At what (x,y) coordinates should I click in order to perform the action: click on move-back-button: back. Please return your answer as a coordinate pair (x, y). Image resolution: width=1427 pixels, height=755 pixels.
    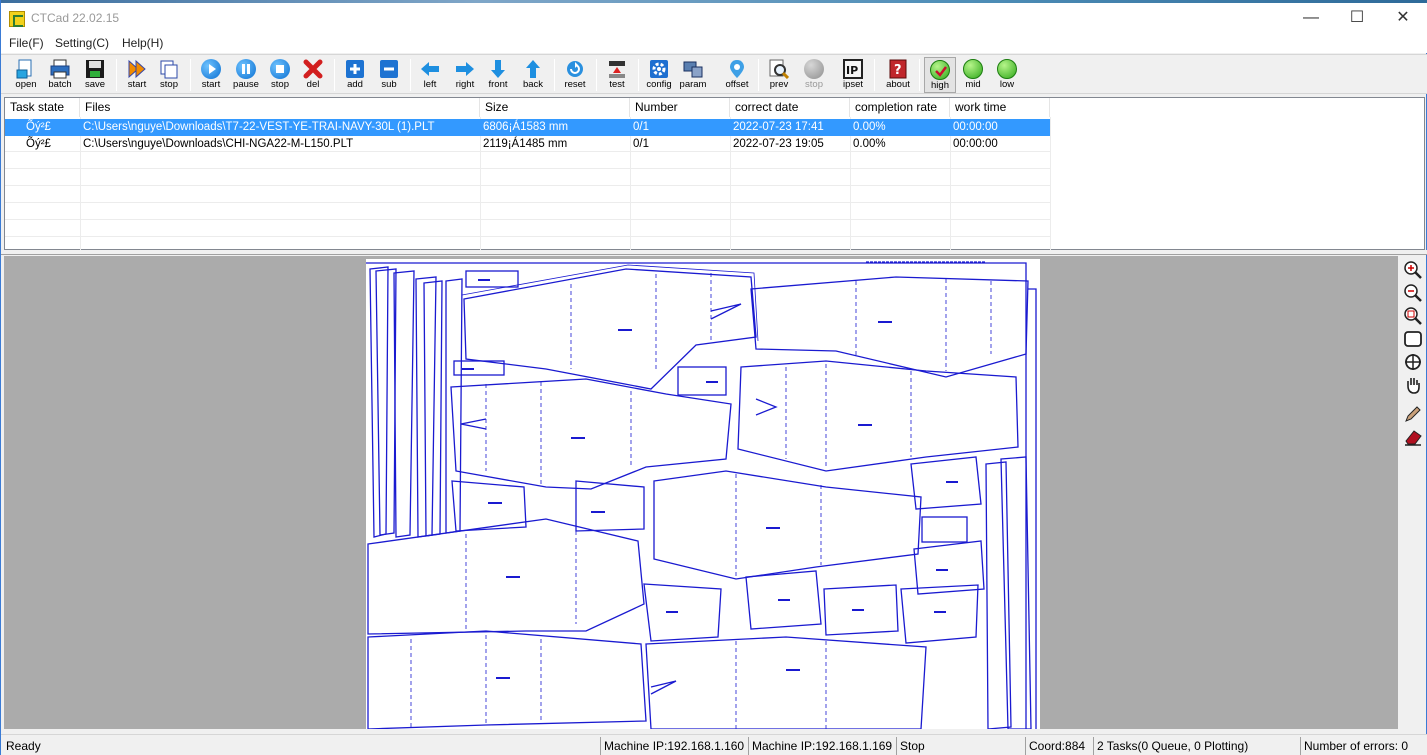
    Looking at the image, I should click on (533, 75).